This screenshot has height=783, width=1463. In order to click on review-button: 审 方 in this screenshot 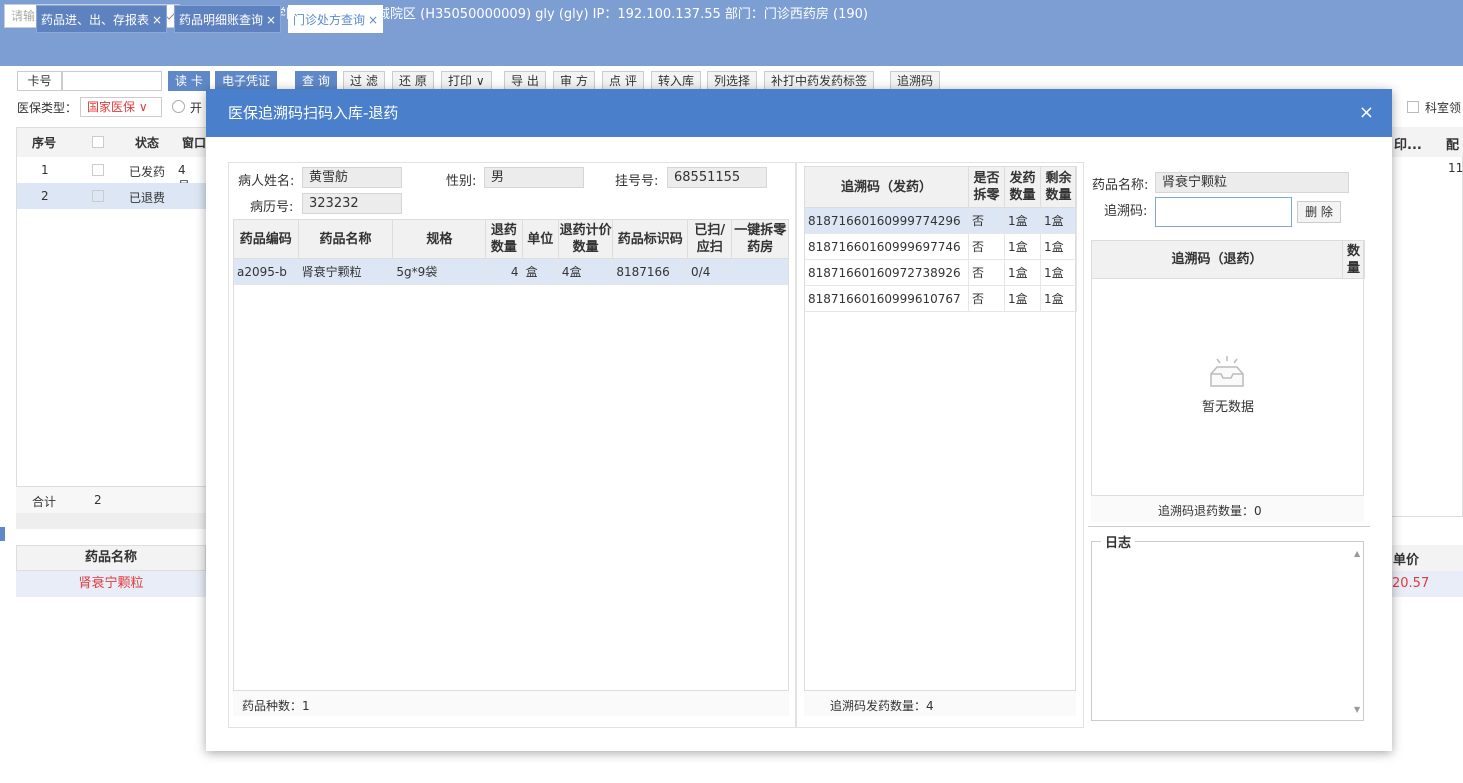, I will do `click(574, 81)`.